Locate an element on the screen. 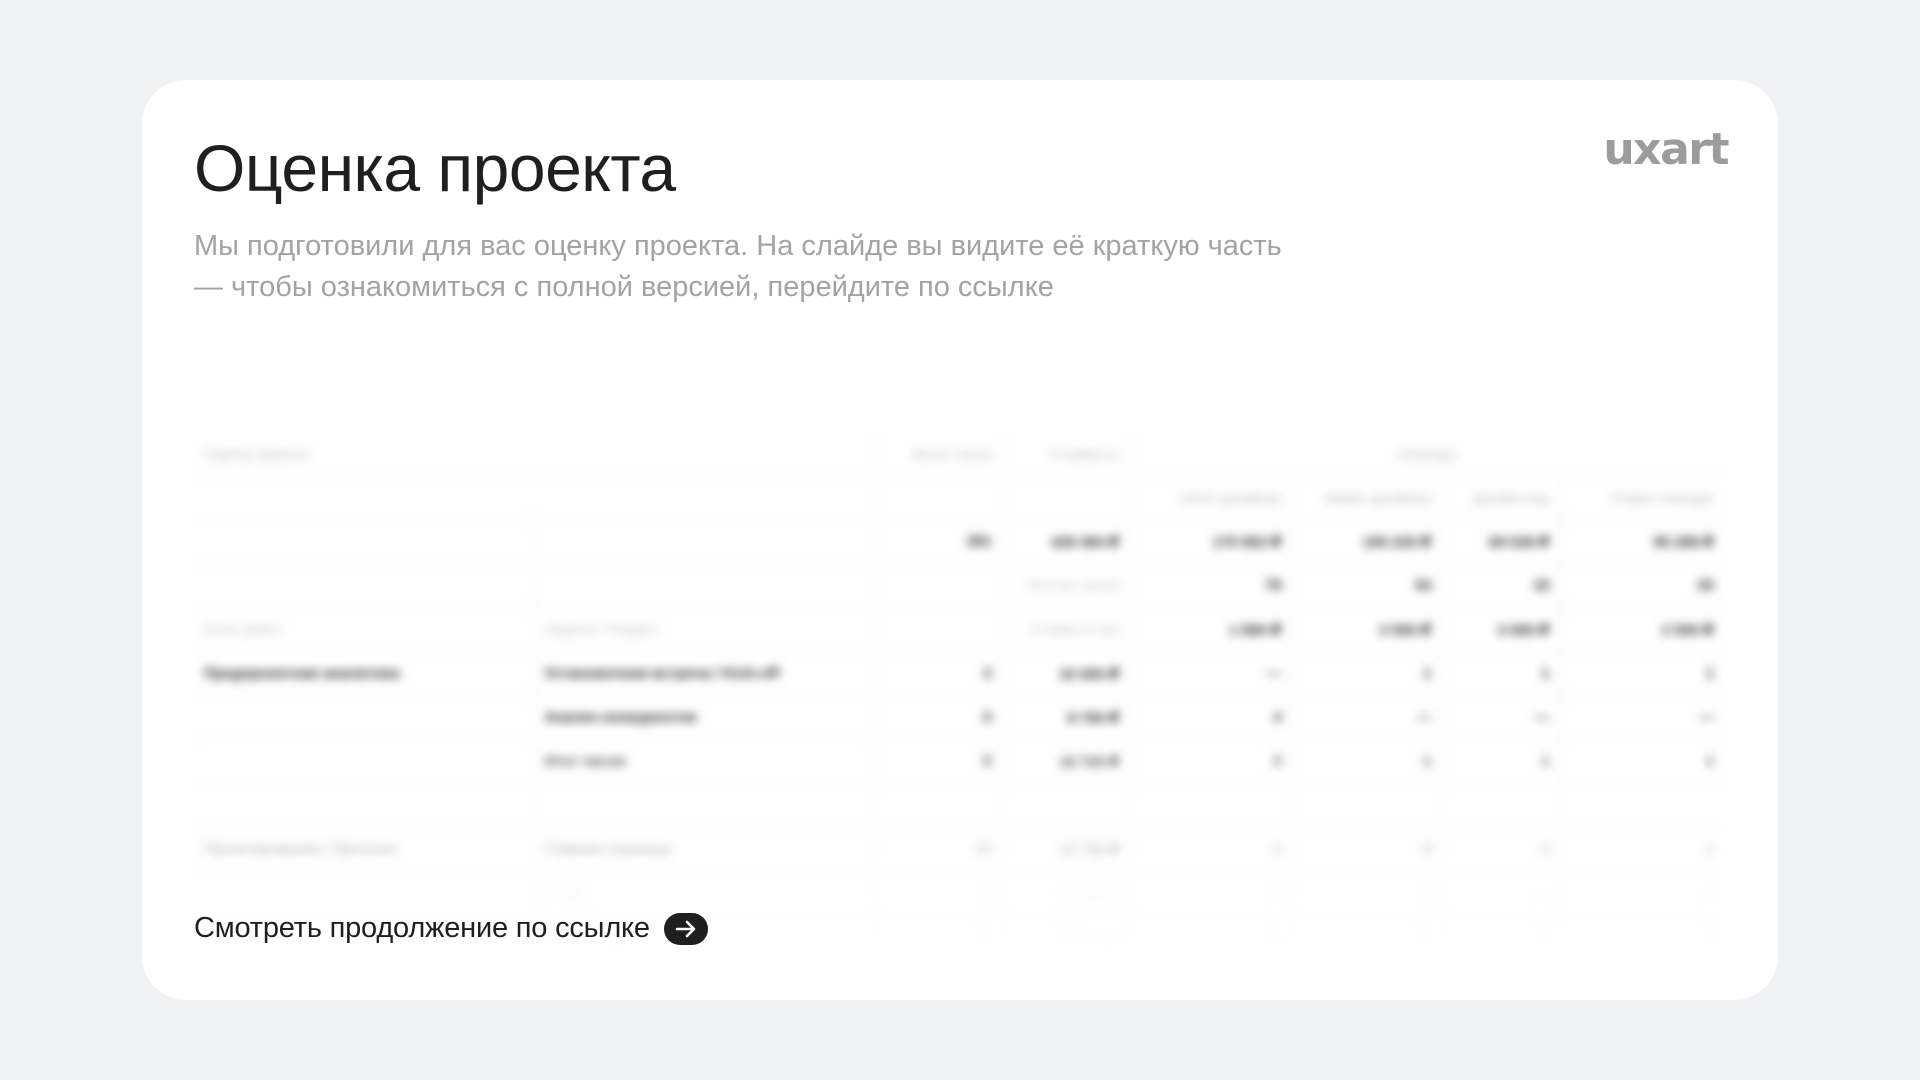 The width and height of the screenshot is (1920, 1080). row-task: Главная страница is located at coordinates (704, 849).